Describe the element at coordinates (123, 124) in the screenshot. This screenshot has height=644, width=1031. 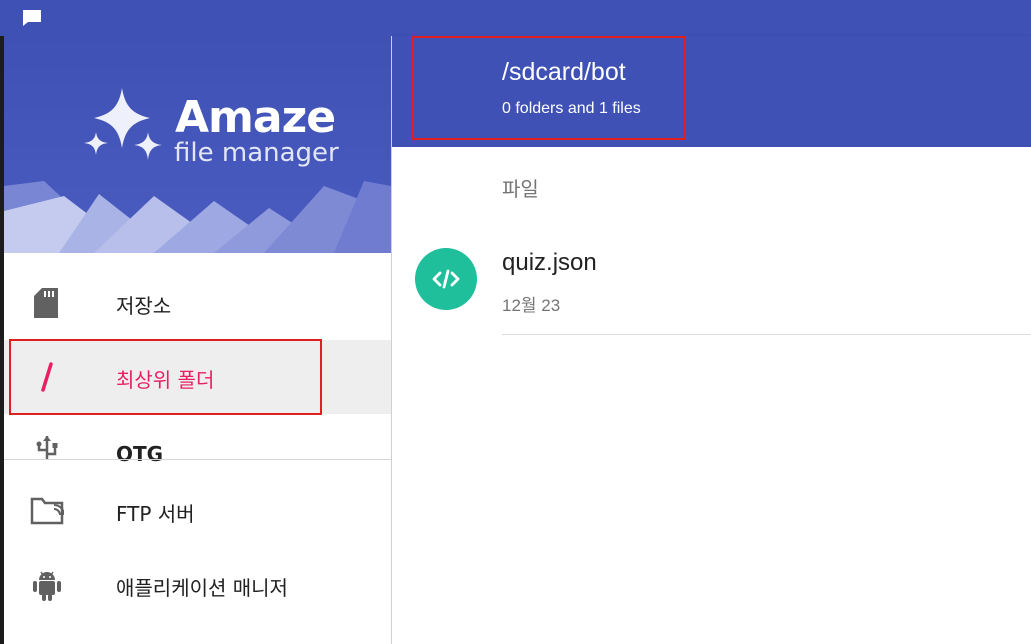
I see `sparkle-logo-icon` at that location.